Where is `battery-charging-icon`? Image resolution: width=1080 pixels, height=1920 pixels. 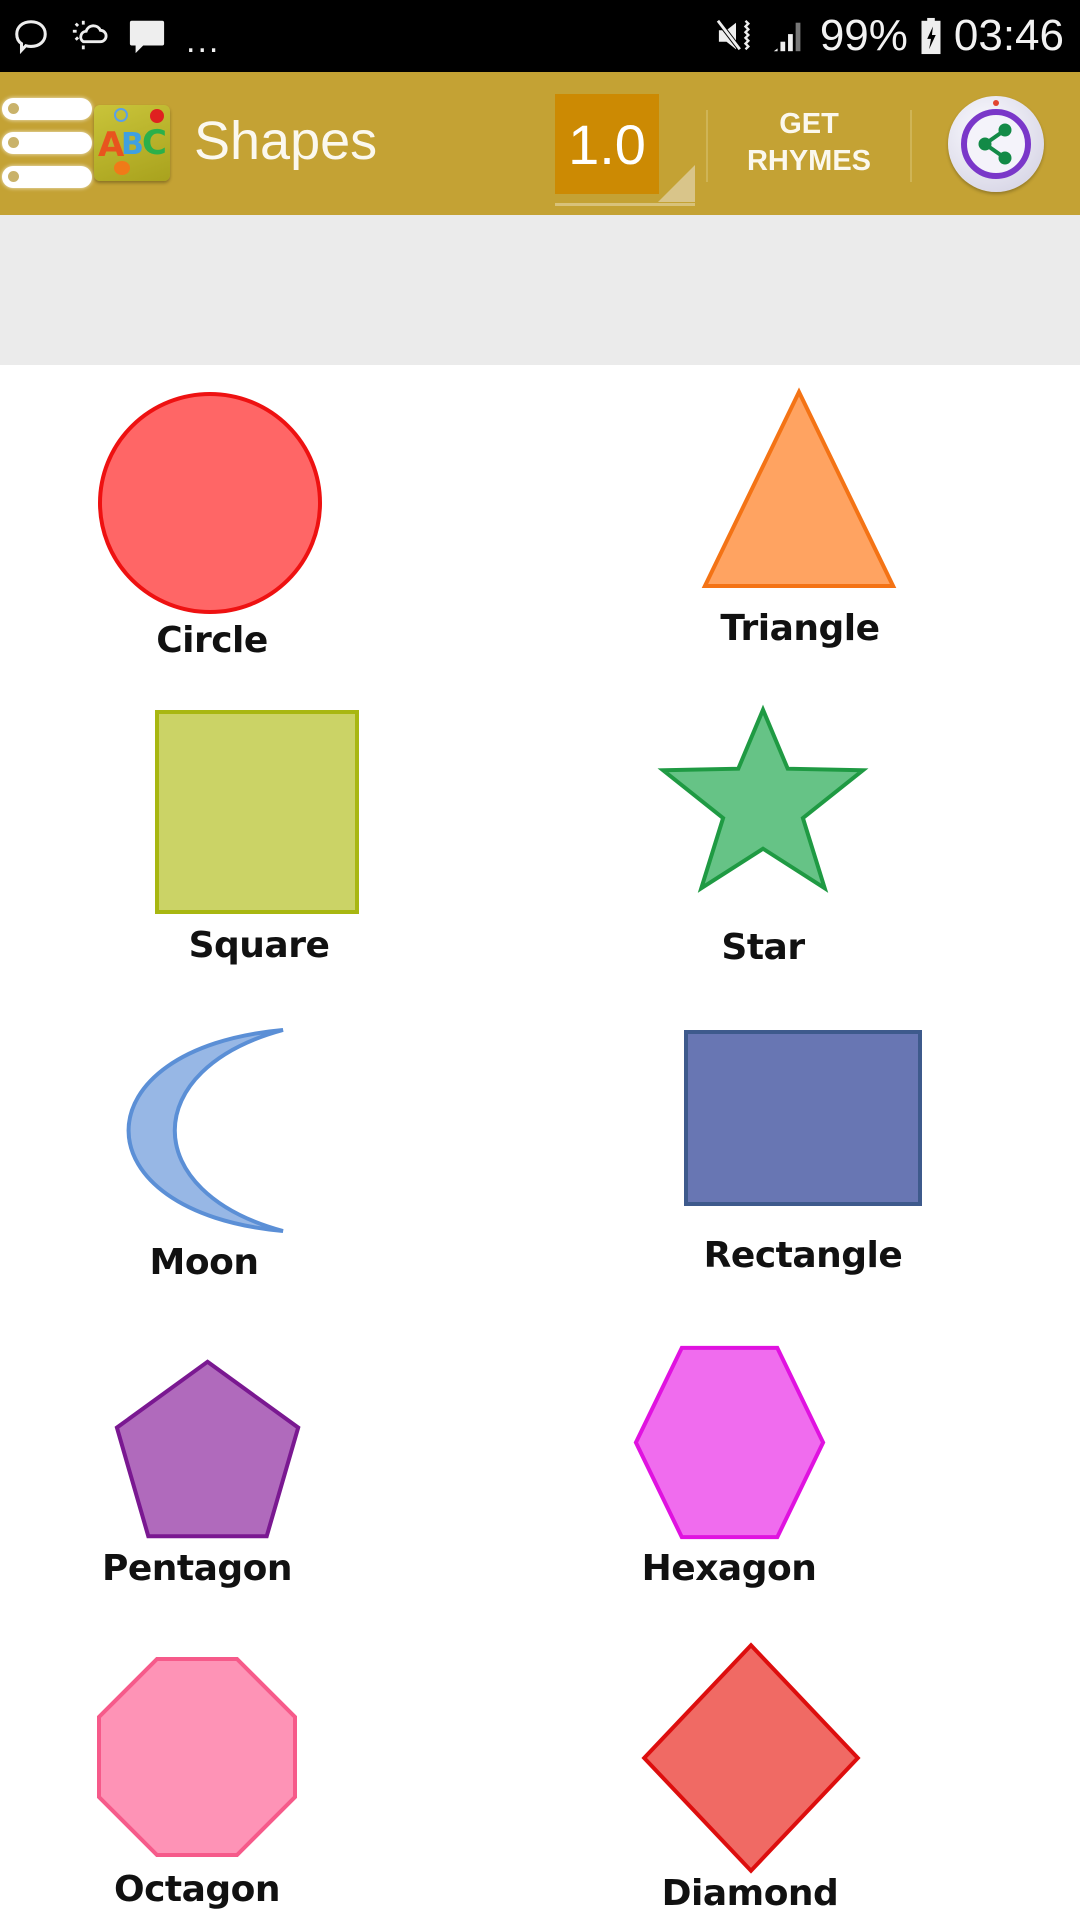 battery-charging-icon is located at coordinates (931, 36).